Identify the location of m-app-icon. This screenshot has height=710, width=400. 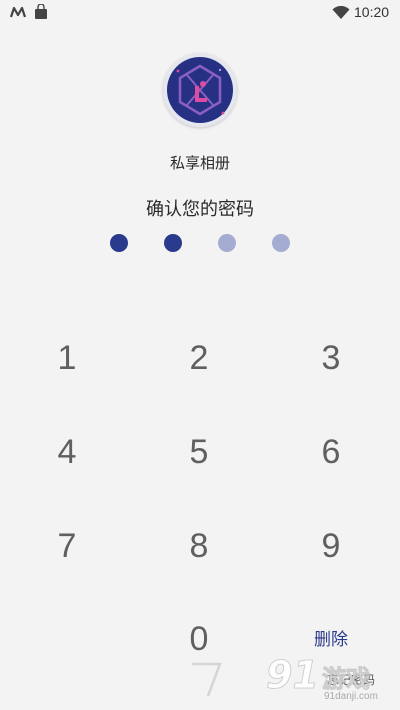
(18, 12).